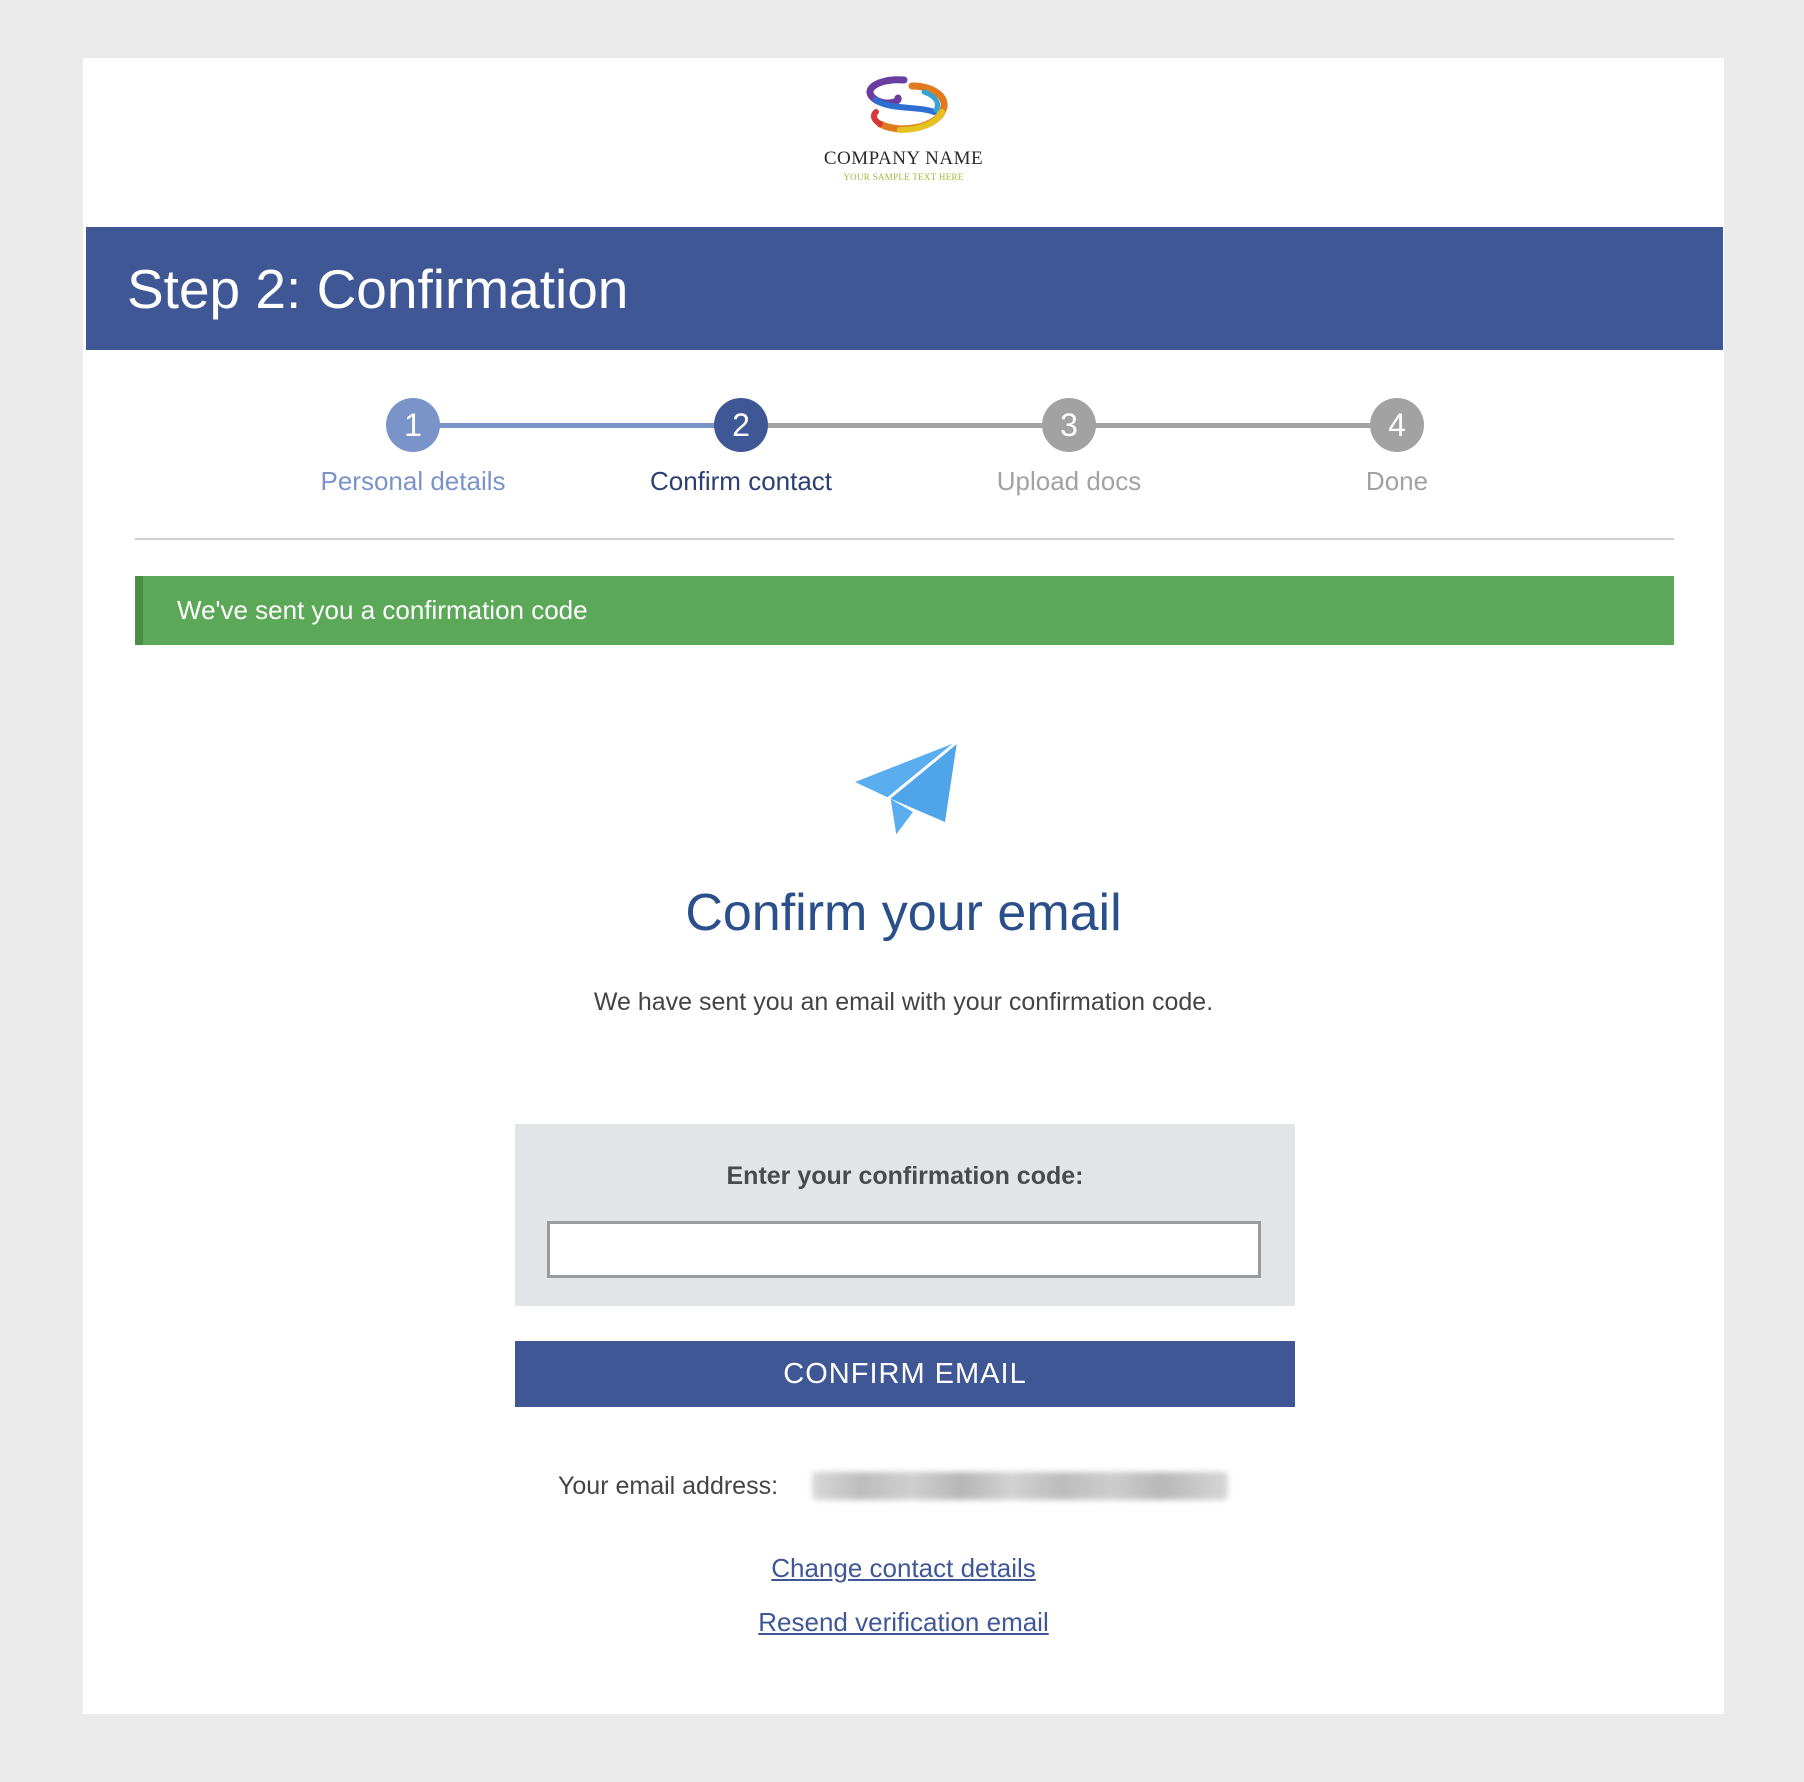  Describe the element at coordinates (378, 288) in the screenshot. I see `page-title: Step 2: Confirmation` at that location.